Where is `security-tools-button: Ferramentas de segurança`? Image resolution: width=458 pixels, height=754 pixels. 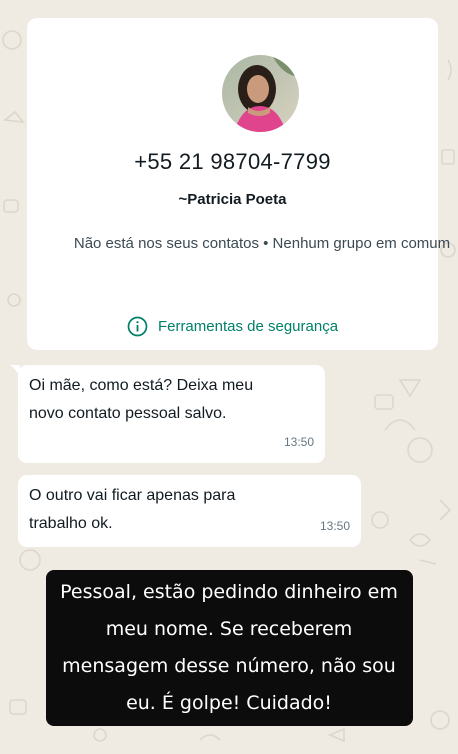
security-tools-button: Ferramentas de segurança is located at coordinates (232, 326).